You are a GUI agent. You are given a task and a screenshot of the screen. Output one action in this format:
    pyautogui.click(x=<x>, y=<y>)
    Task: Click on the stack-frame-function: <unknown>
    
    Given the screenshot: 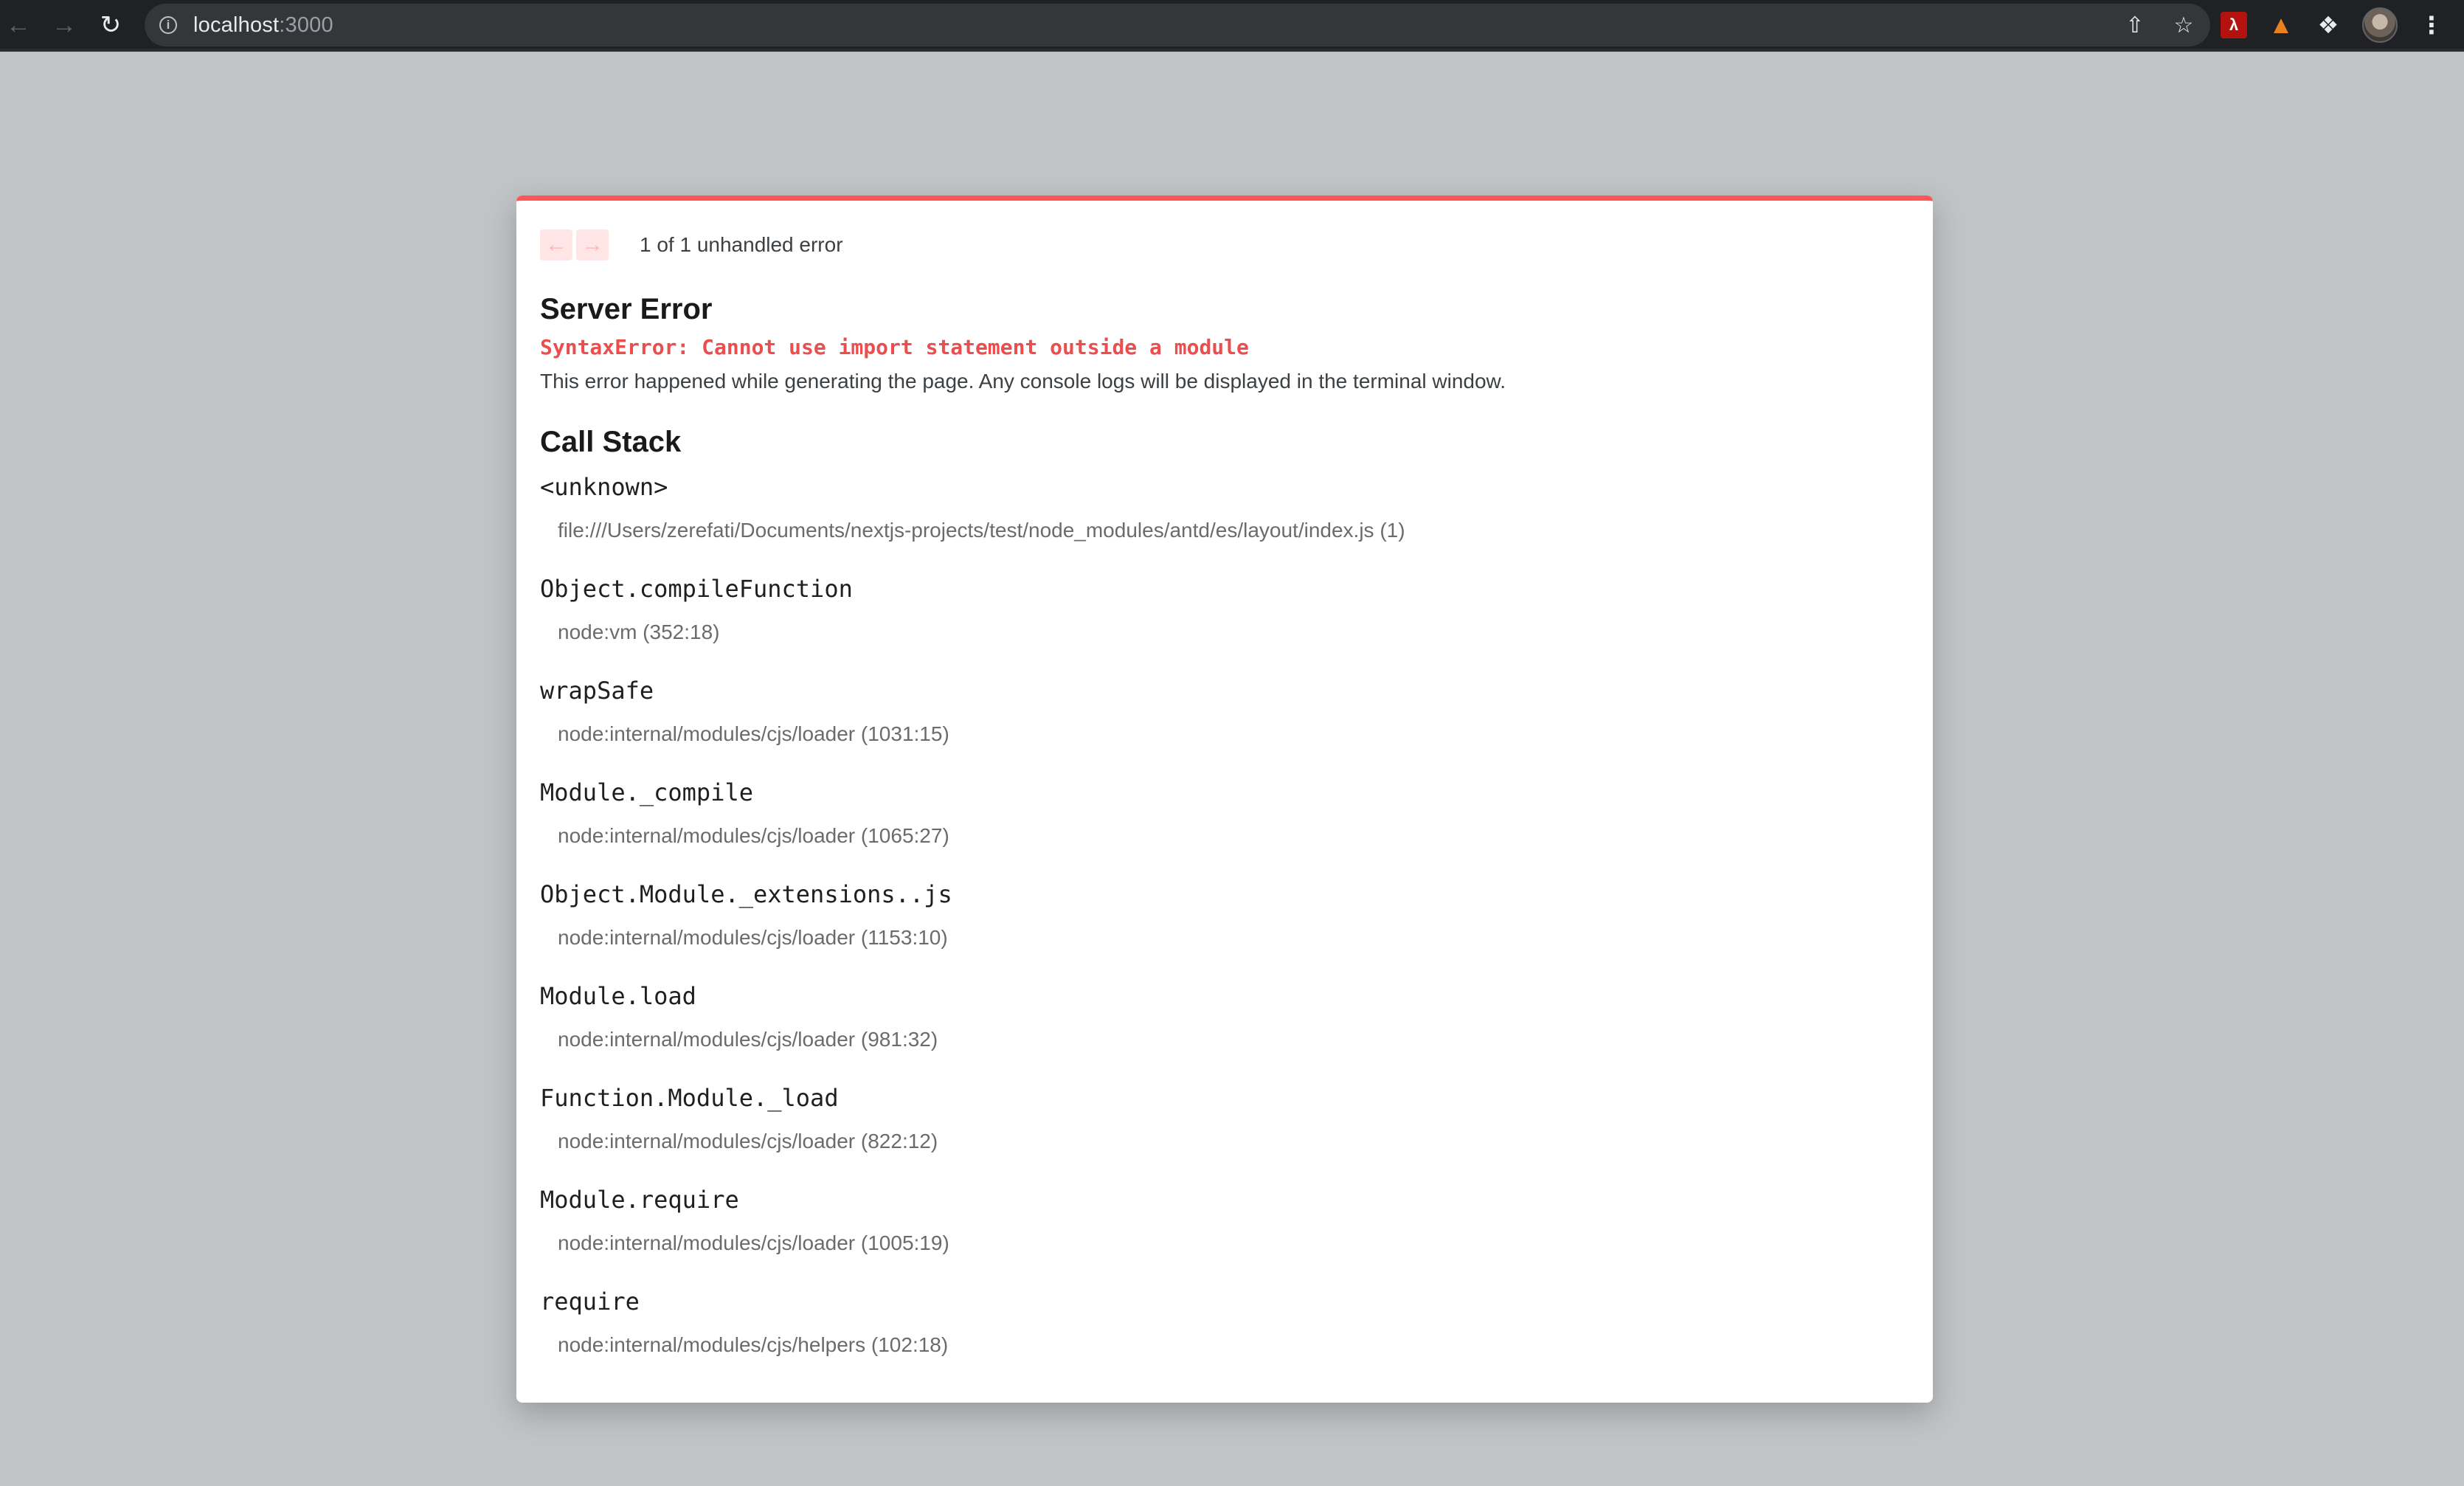 What is the action you would take?
    pyautogui.click(x=604, y=487)
    